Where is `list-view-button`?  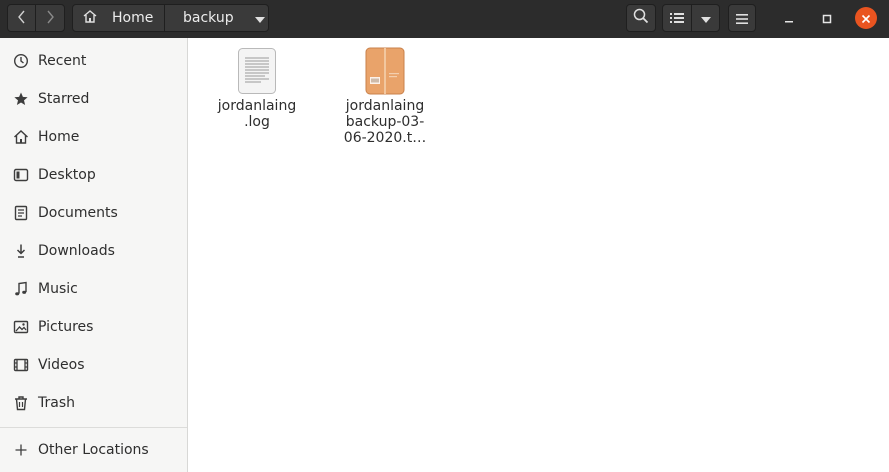
list-view-button is located at coordinates (677, 18).